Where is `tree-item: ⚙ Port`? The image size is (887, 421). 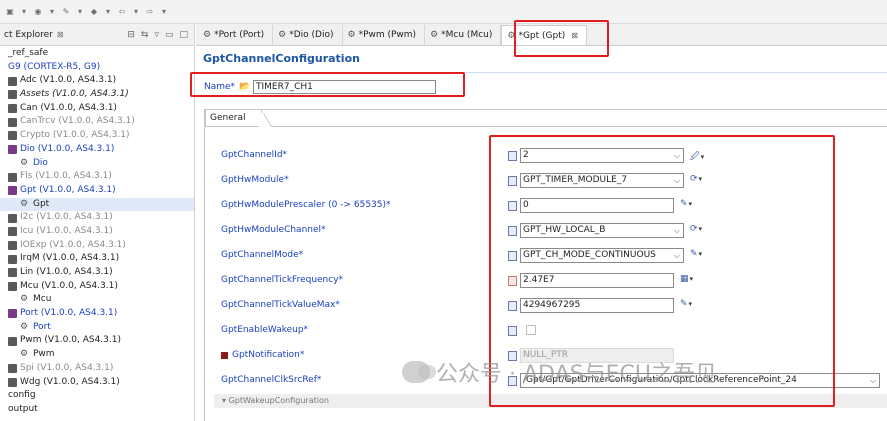 tree-item: ⚙ Port is located at coordinates (97, 328).